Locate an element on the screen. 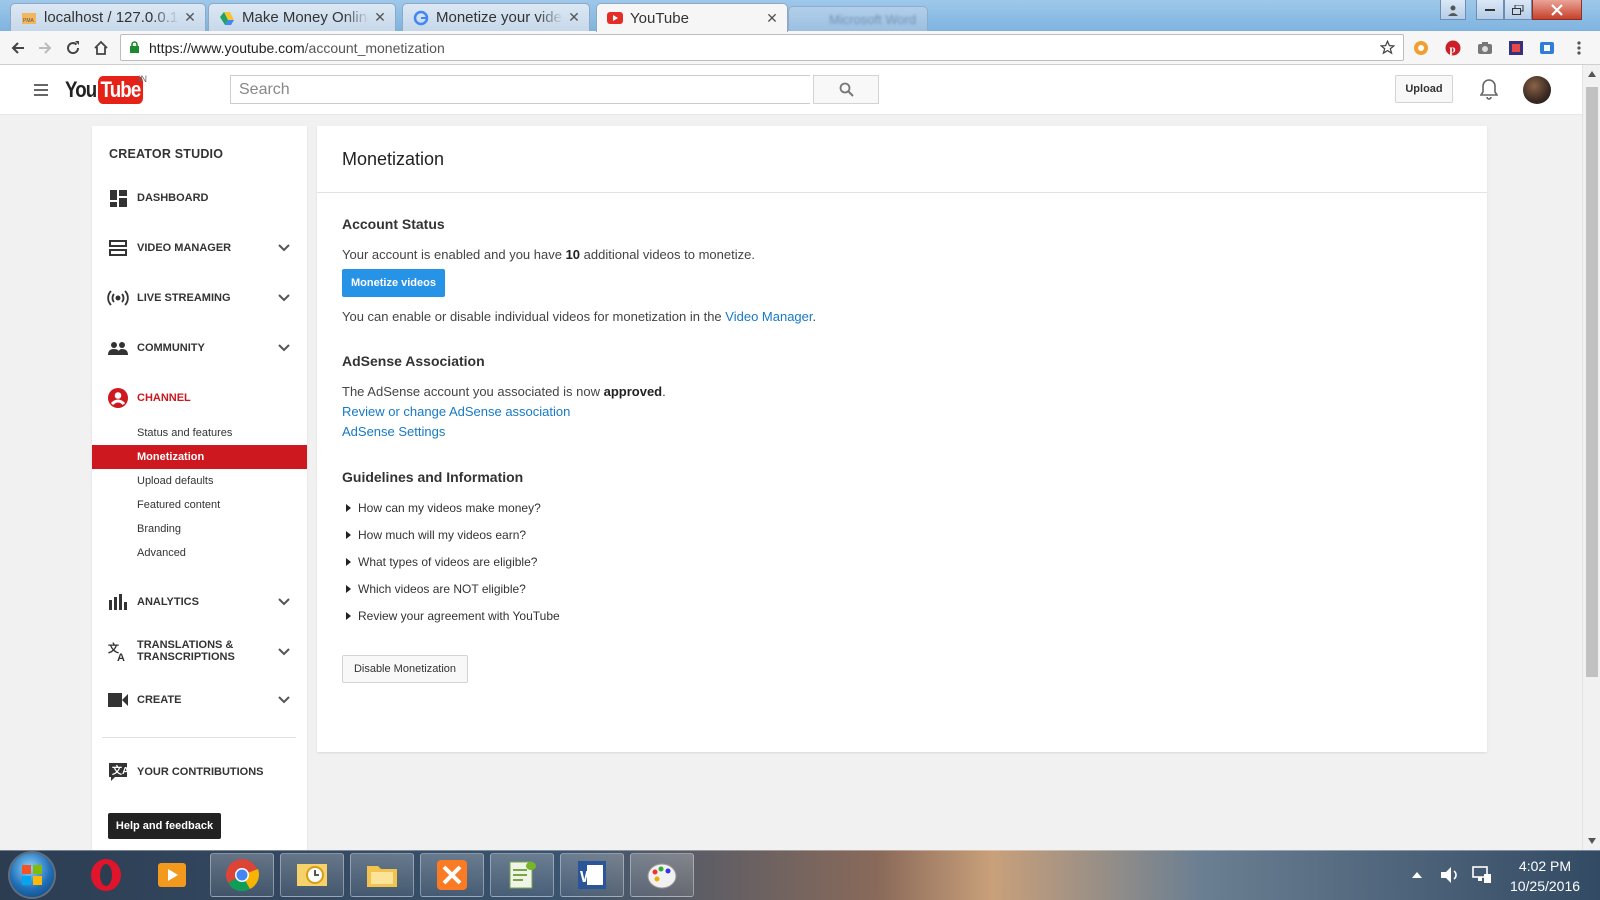  bookmark-star-icon is located at coordinates (1387, 47).